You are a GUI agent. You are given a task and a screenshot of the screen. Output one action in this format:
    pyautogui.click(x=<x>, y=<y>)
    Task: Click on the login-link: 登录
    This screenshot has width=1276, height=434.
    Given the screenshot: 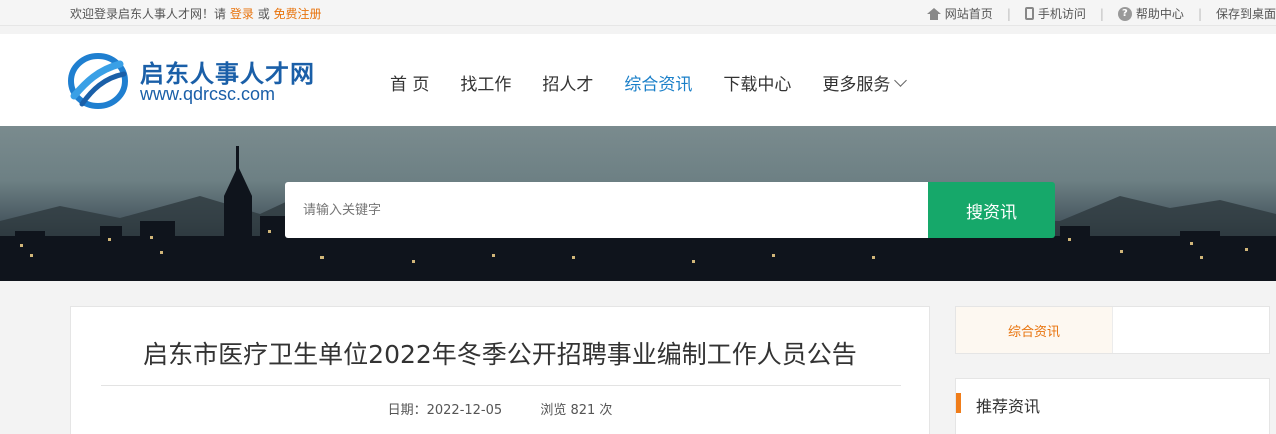 What is the action you would take?
    pyautogui.click(x=242, y=14)
    